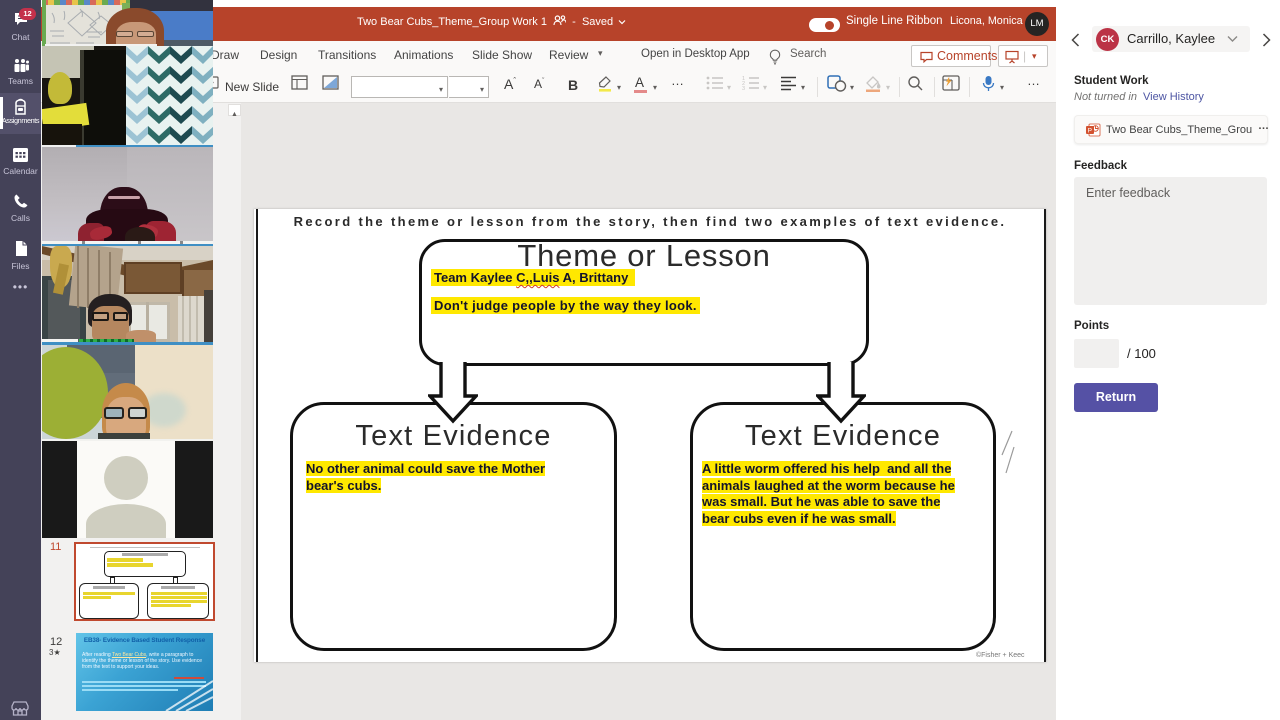 The width and height of the screenshot is (1280, 720). I want to click on svg-text: P, so click(1090, 130).